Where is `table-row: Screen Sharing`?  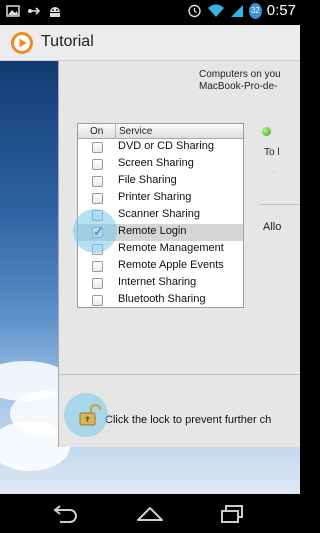 table-row: Screen Sharing is located at coordinates (160, 164).